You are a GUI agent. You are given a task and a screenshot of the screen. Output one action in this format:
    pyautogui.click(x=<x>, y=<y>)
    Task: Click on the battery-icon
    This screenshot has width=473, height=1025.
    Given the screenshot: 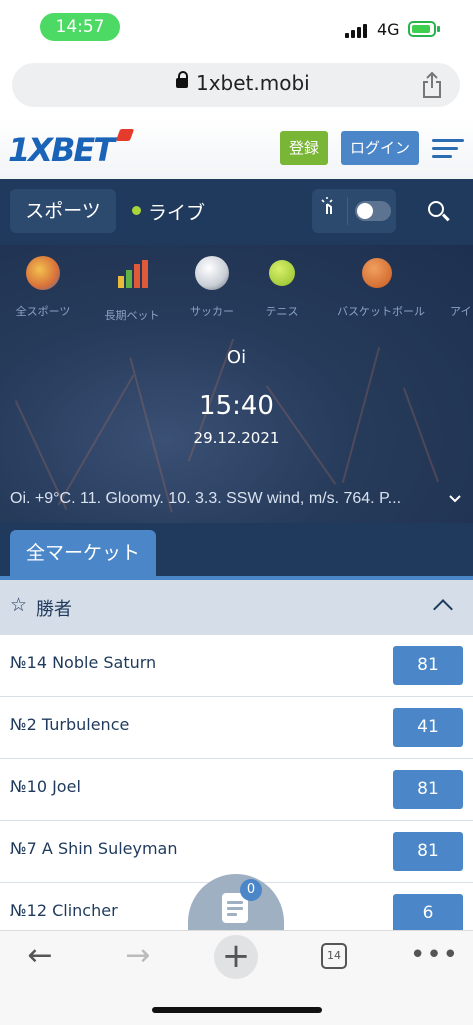 What is the action you would take?
    pyautogui.click(x=422, y=29)
    